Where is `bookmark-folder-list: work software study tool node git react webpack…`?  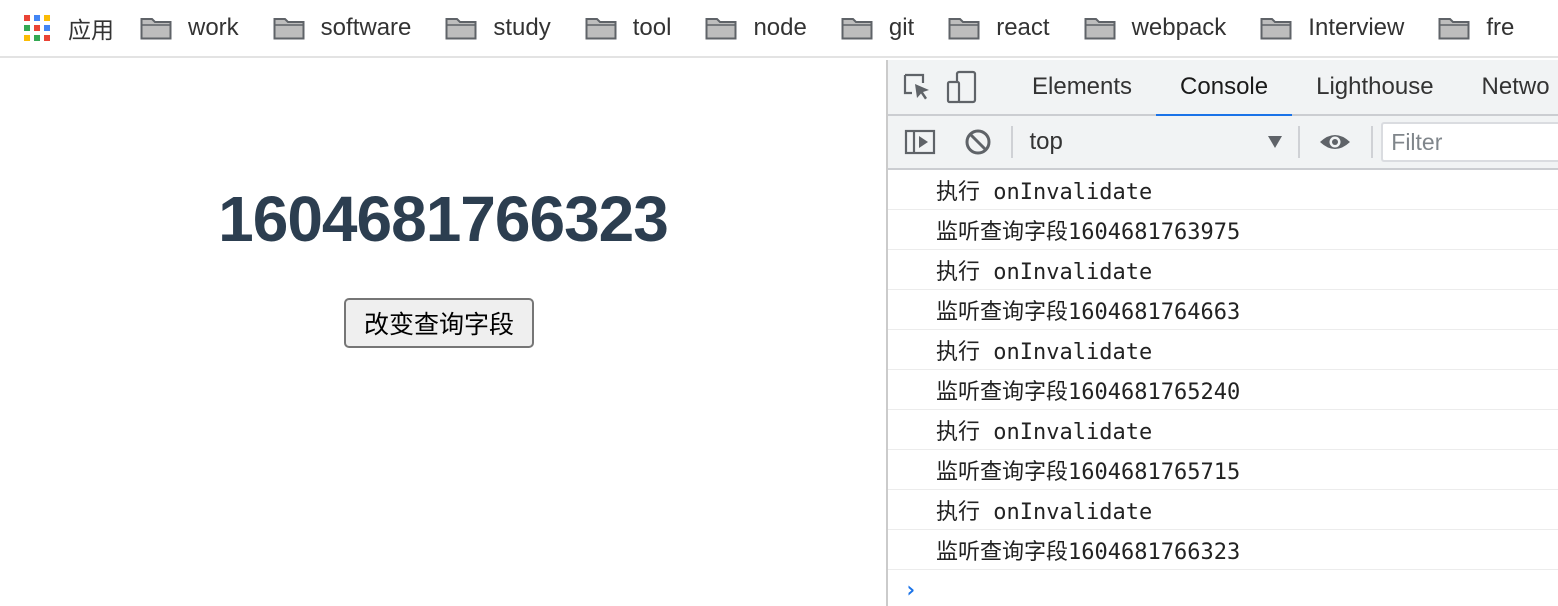 bookmark-folder-list: work software study tool node git react webpack… is located at coordinates (844, 28).